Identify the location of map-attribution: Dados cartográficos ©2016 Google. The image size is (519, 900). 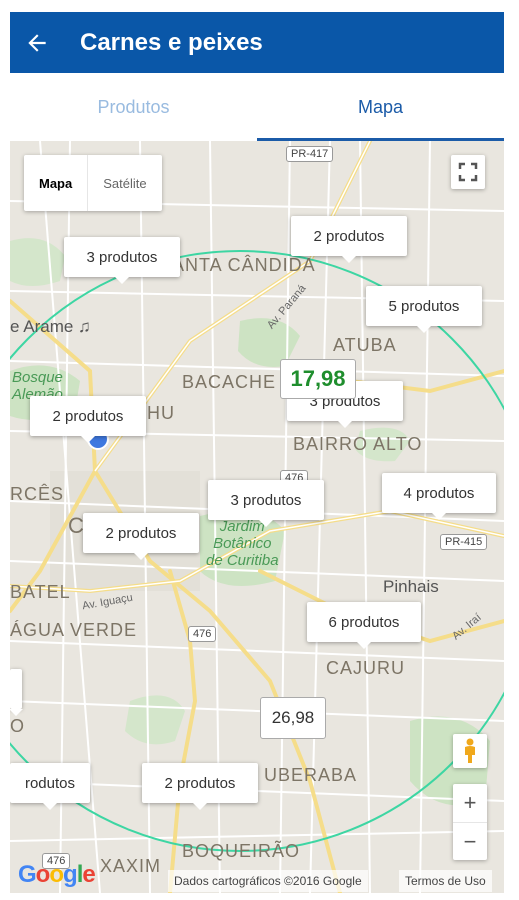
(268, 881).